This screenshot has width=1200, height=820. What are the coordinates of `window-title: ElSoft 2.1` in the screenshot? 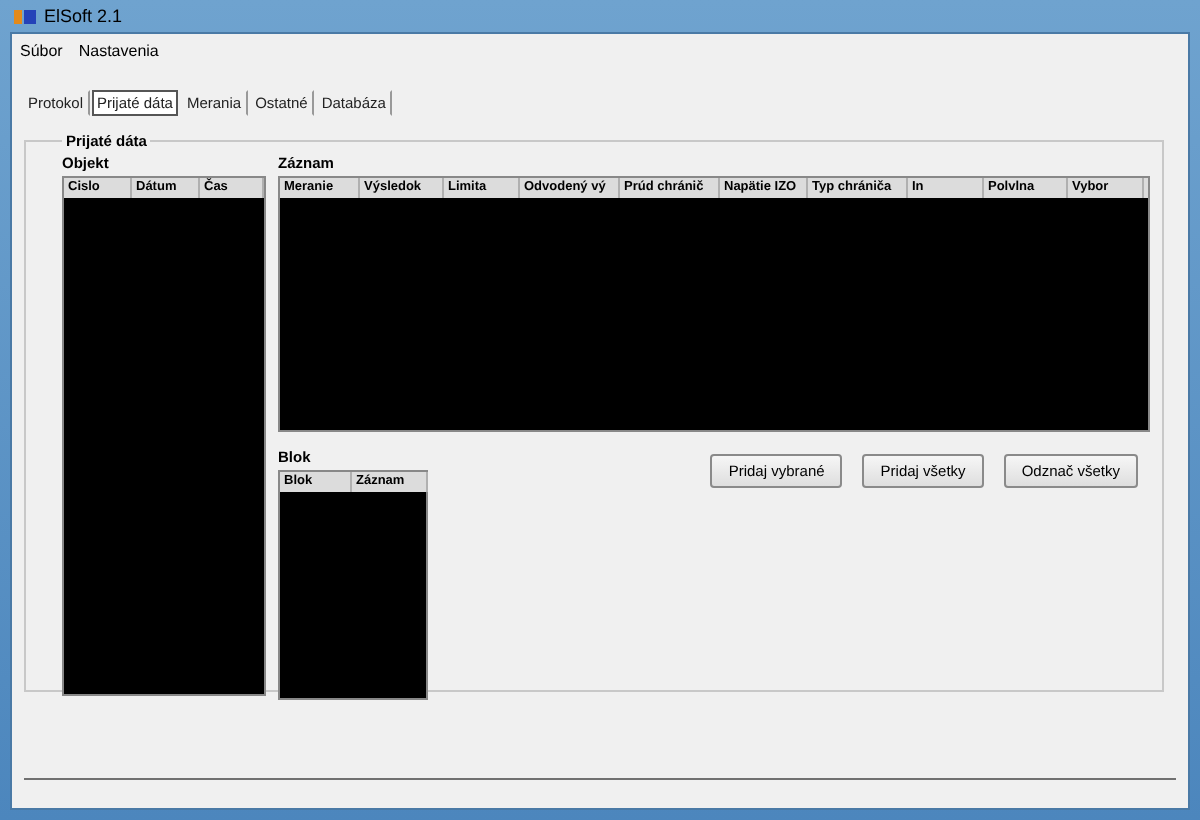 It's located at (83, 16).